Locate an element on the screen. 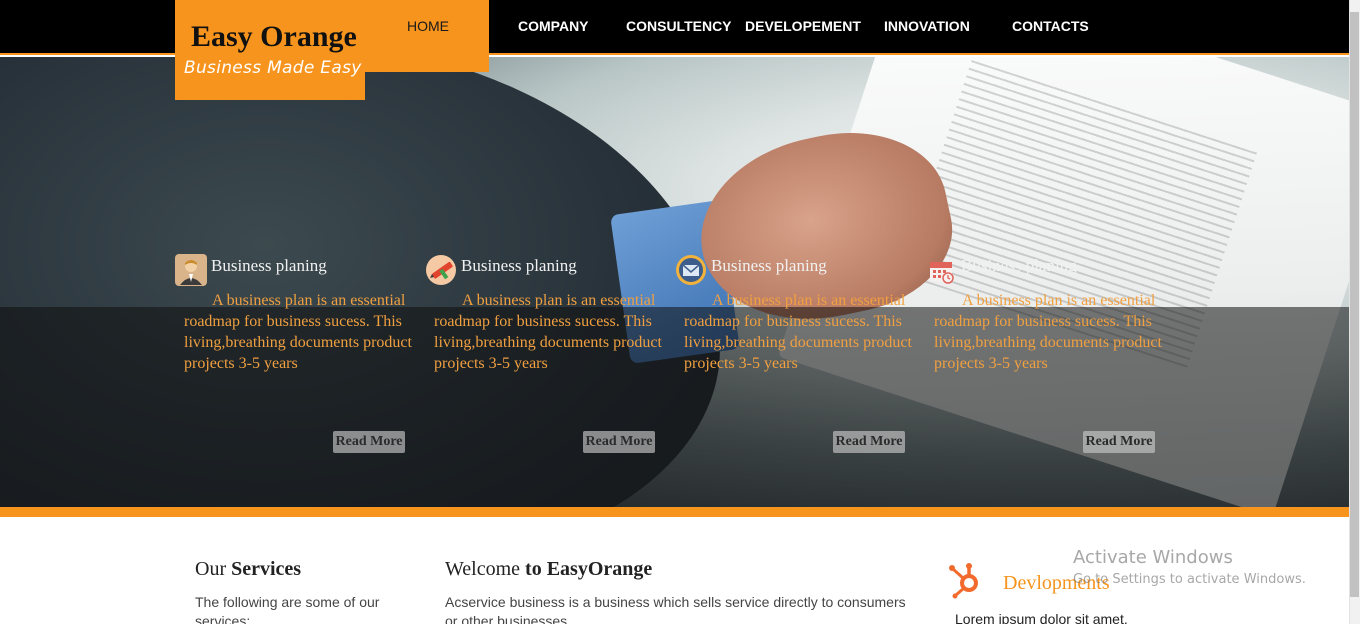 This screenshot has height=624, width=1360. calendar-icon is located at coordinates (941, 270).